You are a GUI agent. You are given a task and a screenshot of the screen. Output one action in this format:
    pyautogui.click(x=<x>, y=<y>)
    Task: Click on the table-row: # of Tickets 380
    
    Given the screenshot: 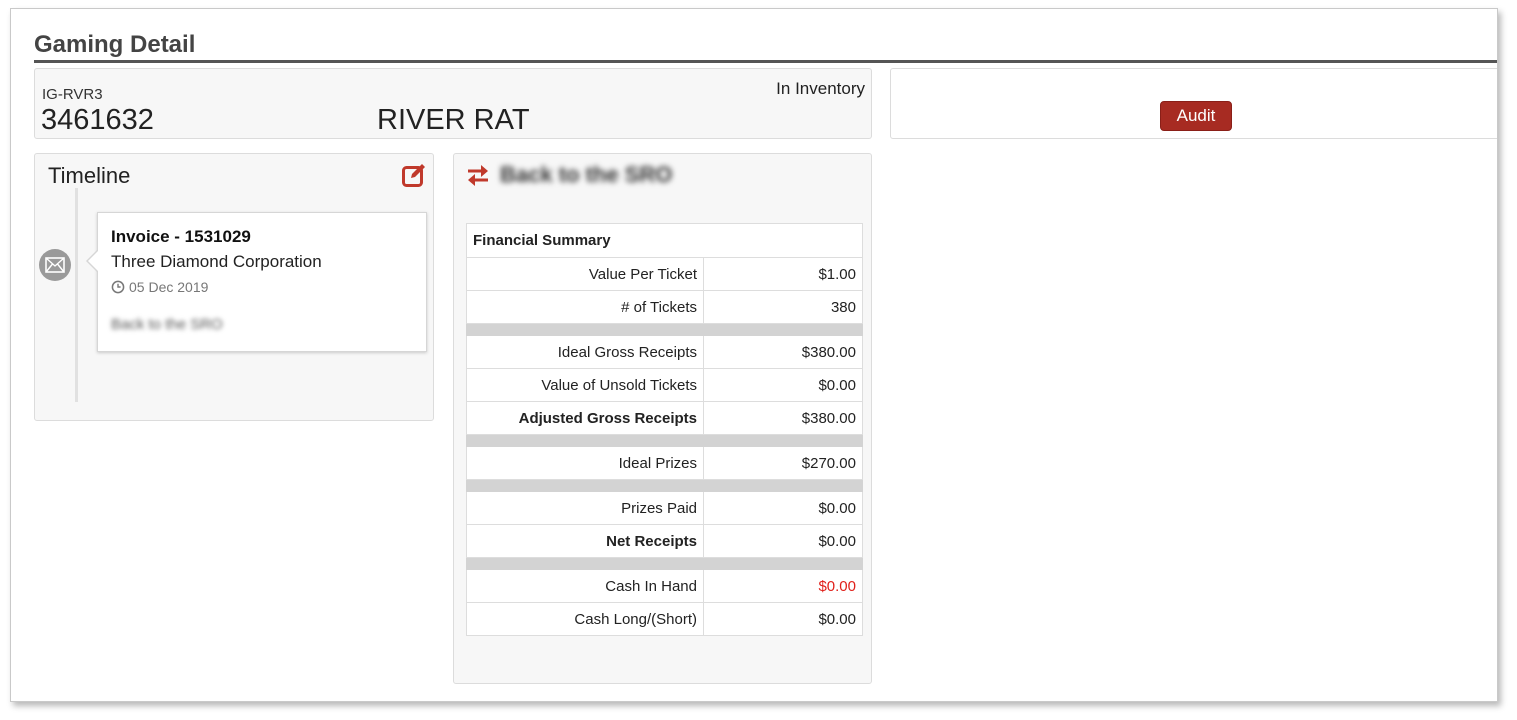 What is the action you would take?
    pyautogui.click(x=664, y=307)
    